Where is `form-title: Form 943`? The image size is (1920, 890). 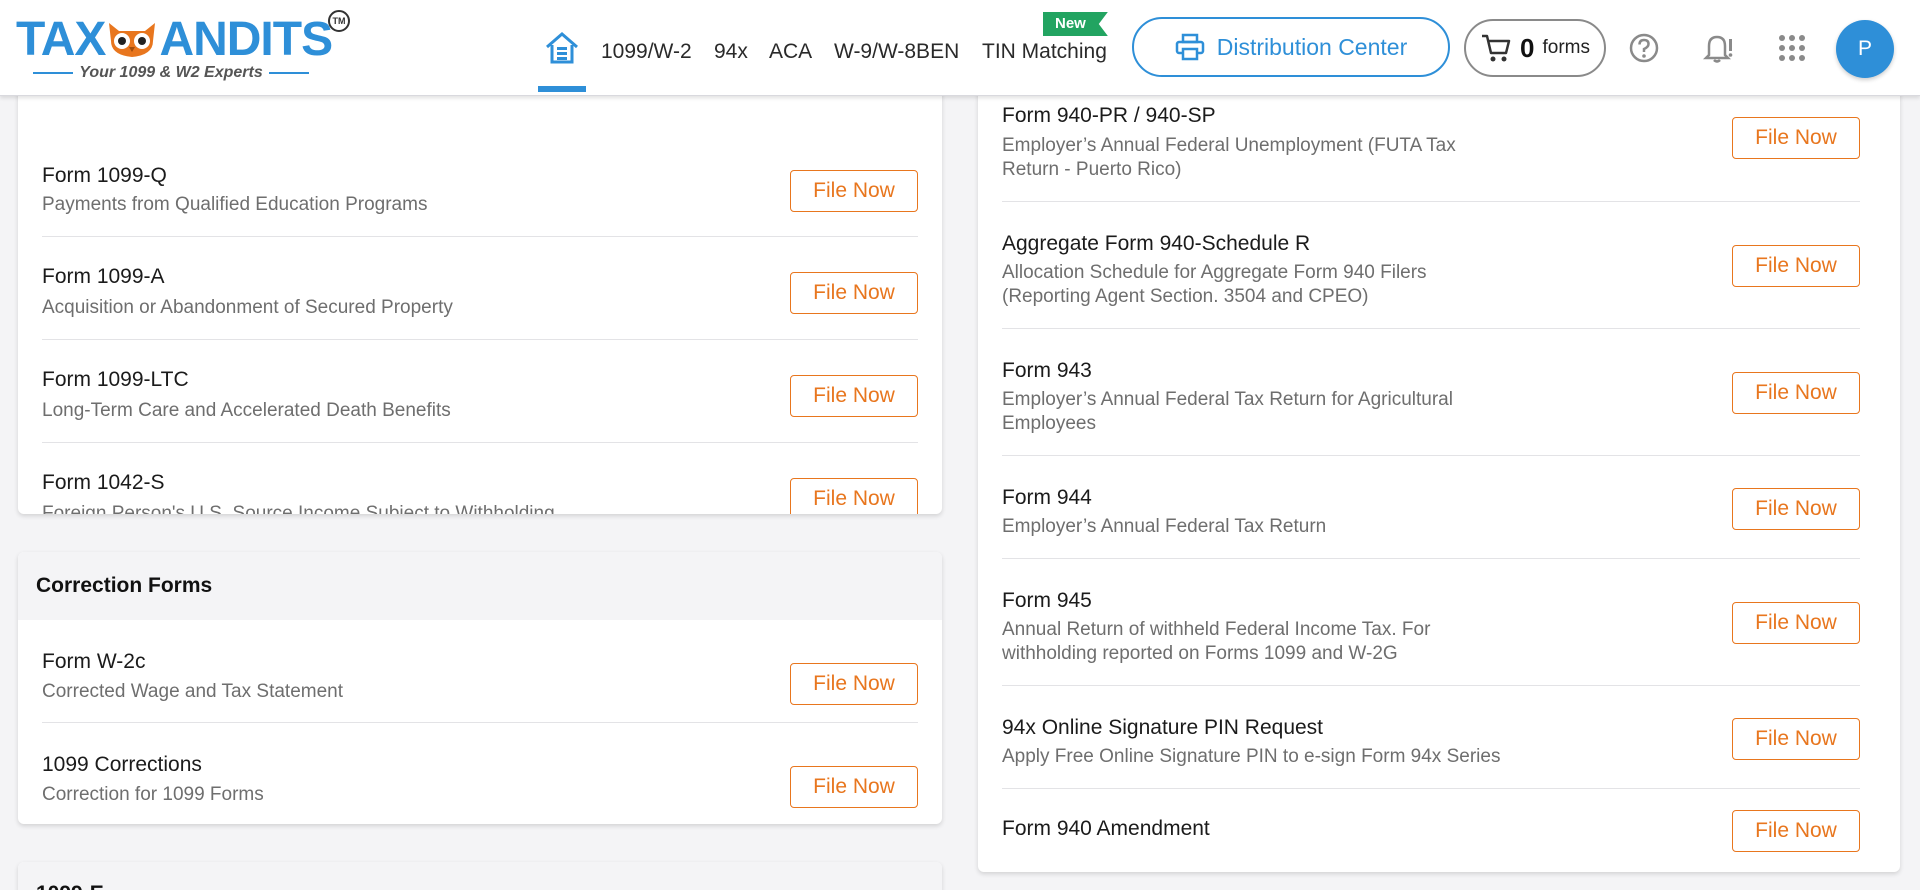
form-title: Form 943 is located at coordinates (1047, 370).